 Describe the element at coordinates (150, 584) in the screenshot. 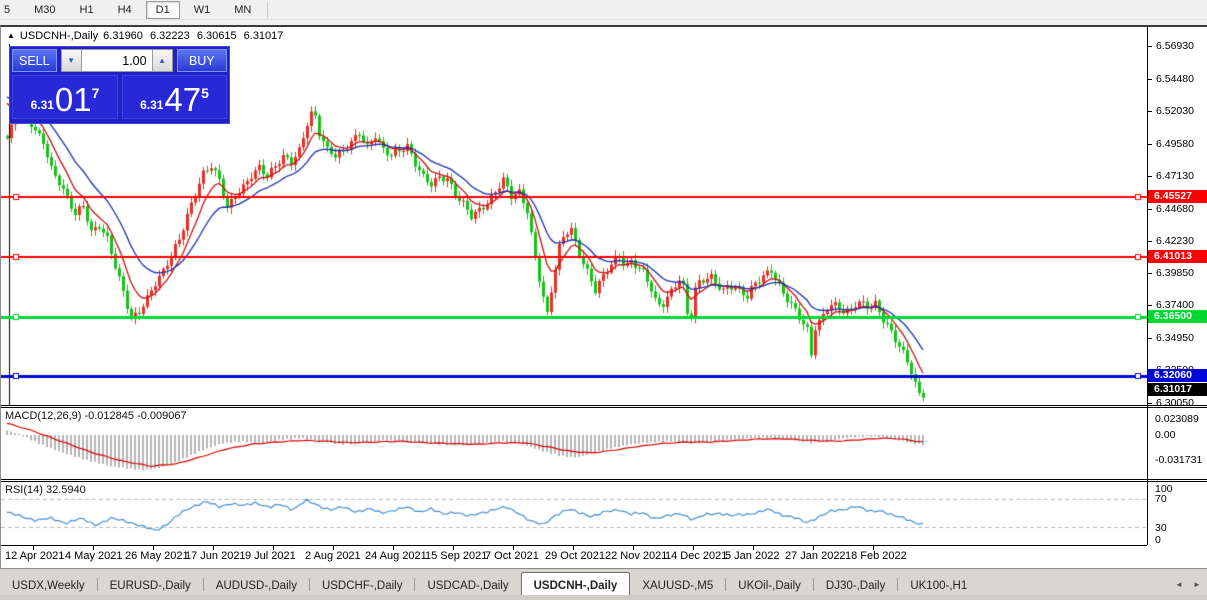

I see `tab-eurusd-daily: EURUSD-,Daily` at that location.